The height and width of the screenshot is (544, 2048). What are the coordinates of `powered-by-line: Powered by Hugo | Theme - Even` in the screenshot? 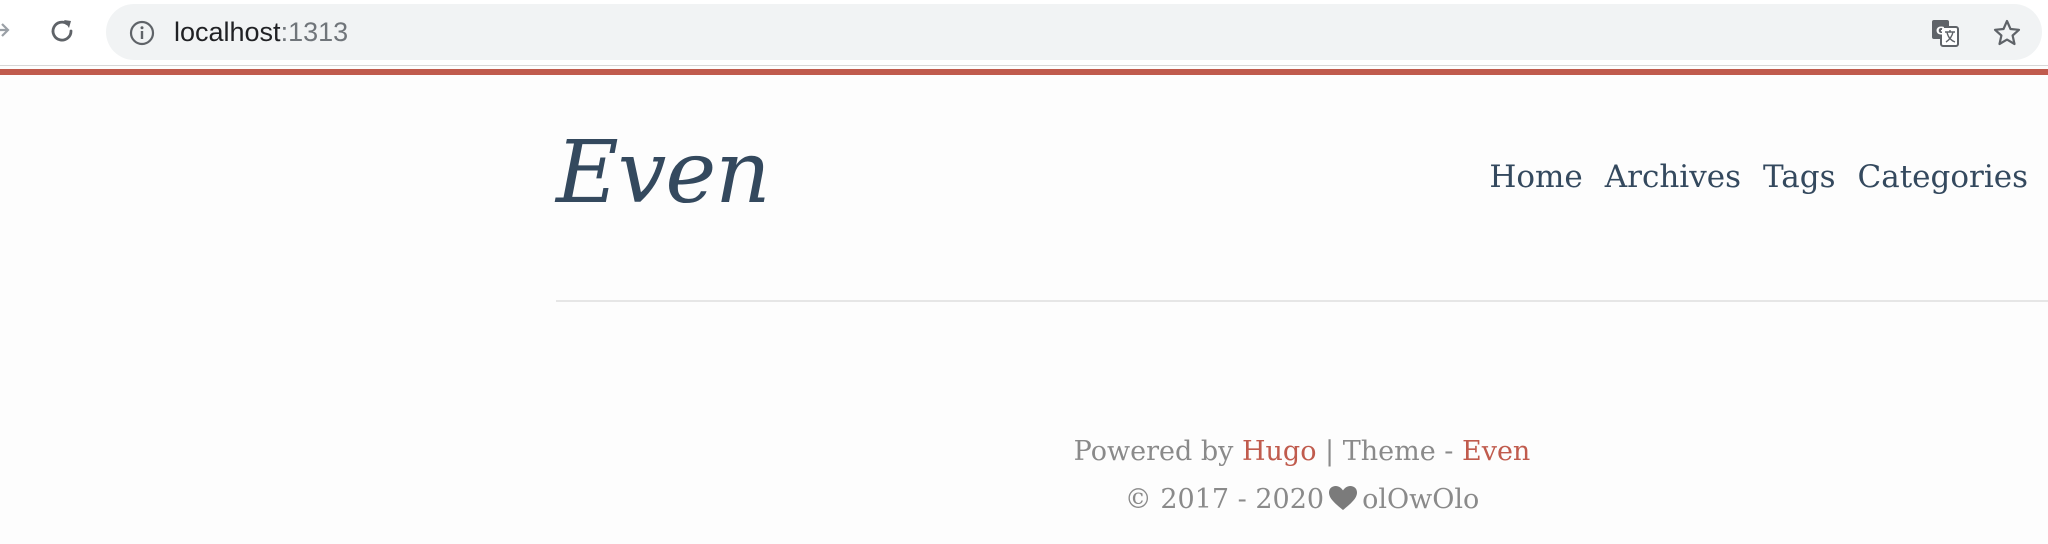 It's located at (1302, 452).